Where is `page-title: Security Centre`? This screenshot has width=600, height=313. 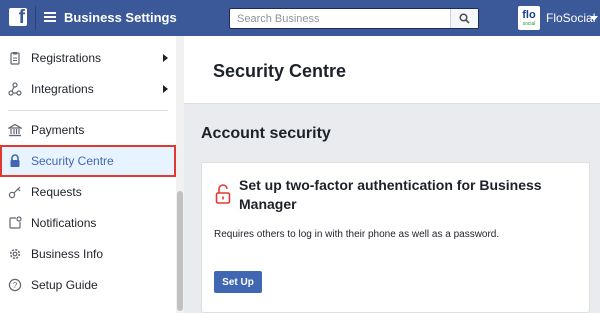 page-title: Security Centre is located at coordinates (280, 71).